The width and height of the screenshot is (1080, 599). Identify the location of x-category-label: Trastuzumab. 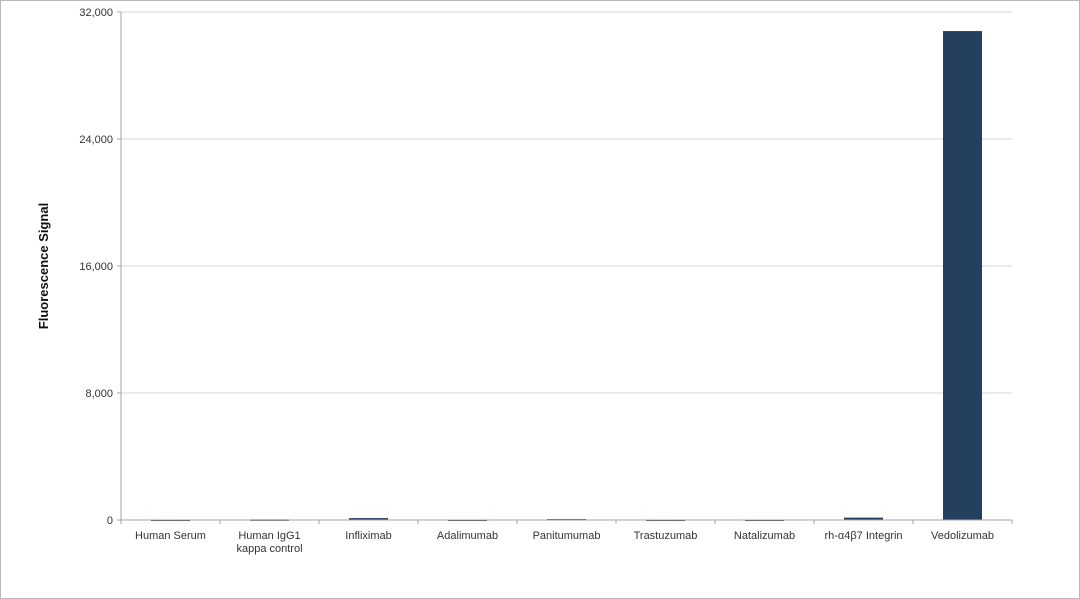
(666, 536).